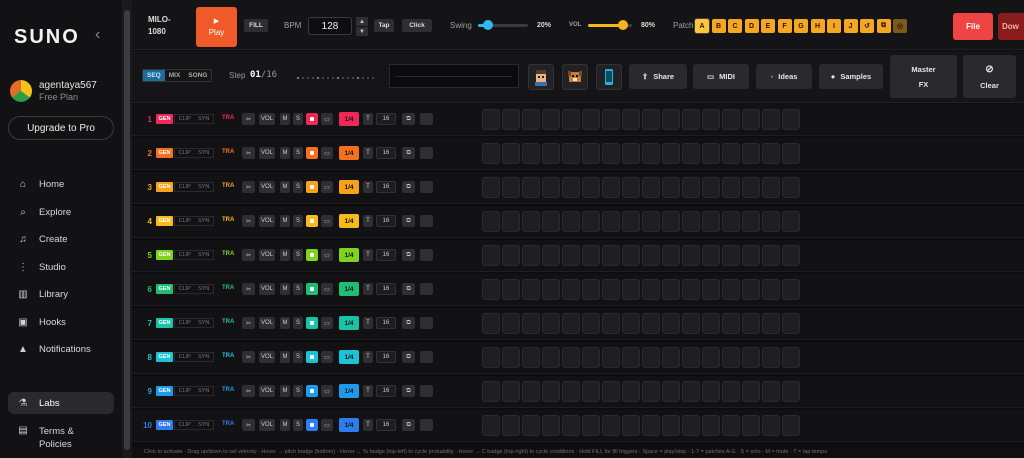  Describe the element at coordinates (784, 76) in the screenshot. I see `ideas-button: ◦ Ideas` at that location.